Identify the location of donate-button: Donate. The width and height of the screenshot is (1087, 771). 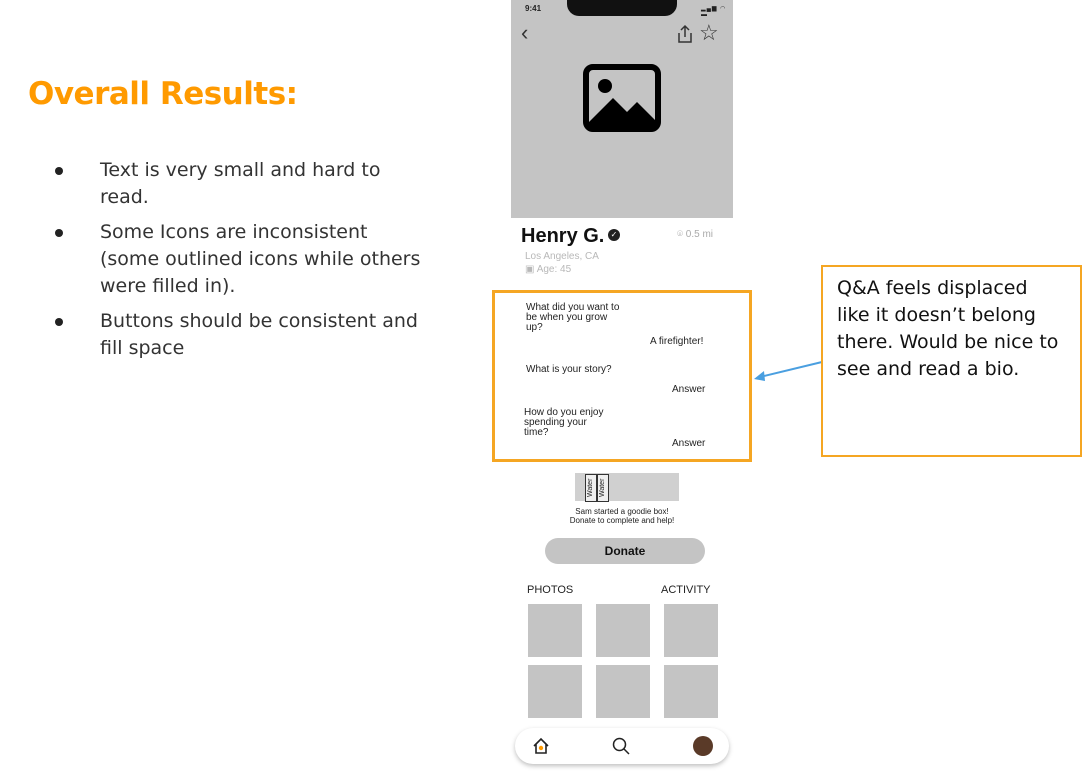
(625, 551).